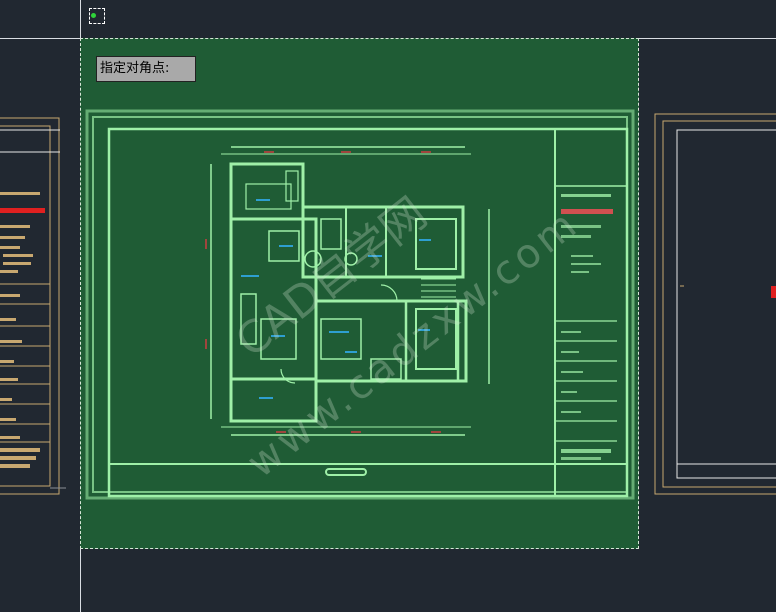  What do you see at coordinates (715, 304) in the screenshot?
I see `right-drawing-sheet` at bounding box center [715, 304].